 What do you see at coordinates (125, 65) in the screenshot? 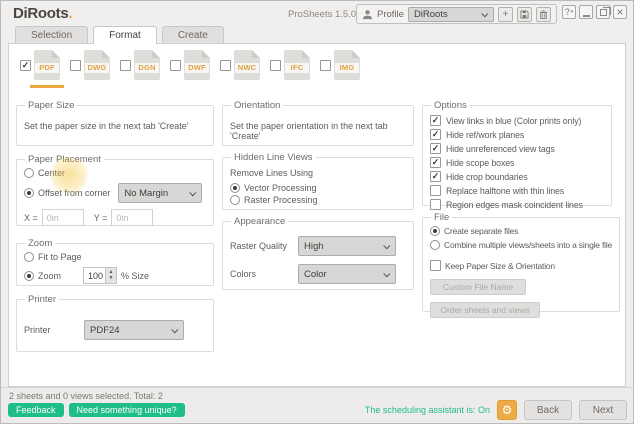
I see `dgn-checkbox` at bounding box center [125, 65].